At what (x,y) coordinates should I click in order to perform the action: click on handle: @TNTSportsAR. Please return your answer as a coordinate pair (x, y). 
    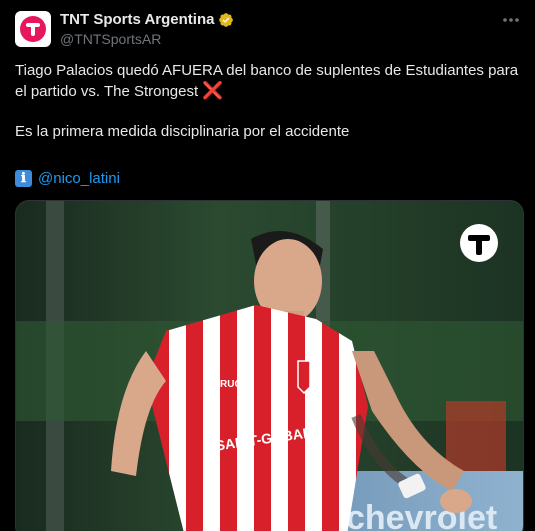
    Looking at the image, I should click on (147, 39).